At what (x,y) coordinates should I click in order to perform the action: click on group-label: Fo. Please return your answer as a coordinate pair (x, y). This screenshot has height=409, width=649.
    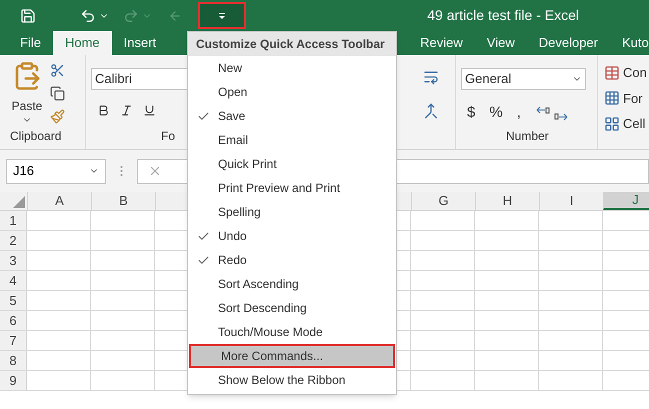
    Looking at the image, I should click on (168, 136).